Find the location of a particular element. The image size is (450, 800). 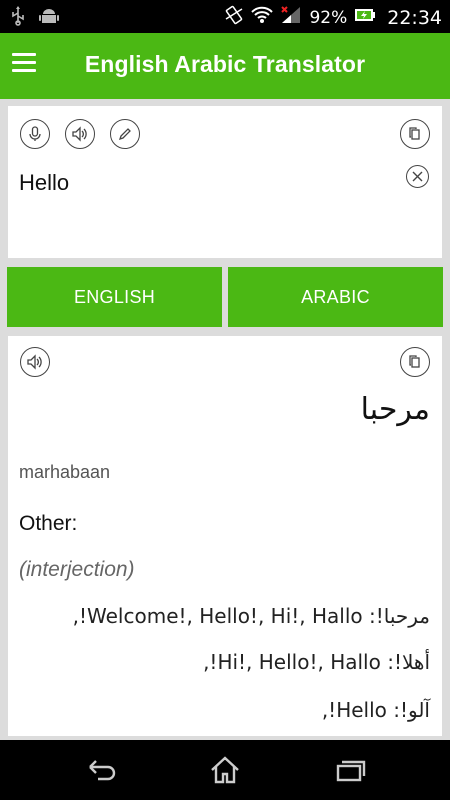

other-label: Other: is located at coordinates (48, 523).